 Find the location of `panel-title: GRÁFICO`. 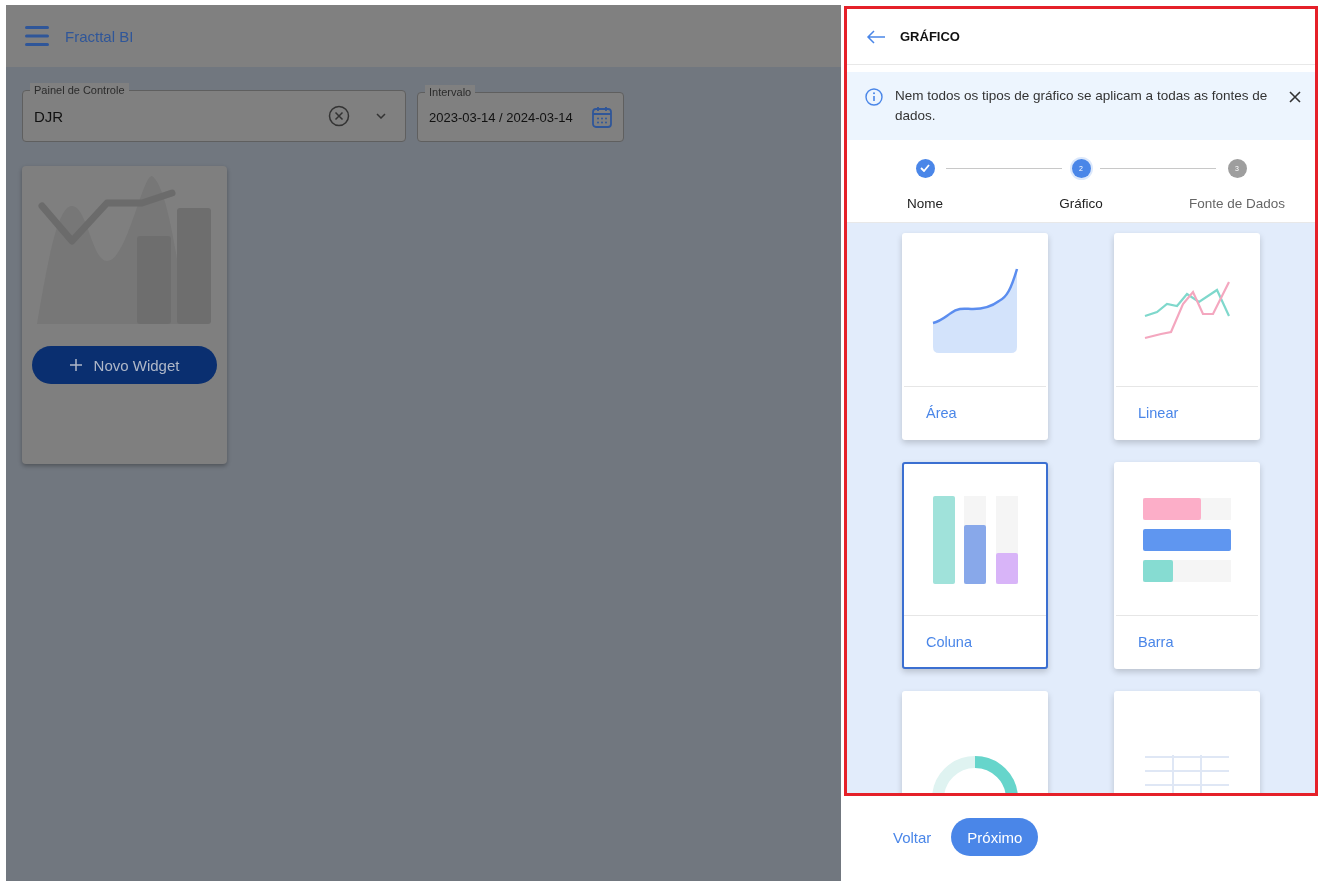

panel-title: GRÁFICO is located at coordinates (930, 36).